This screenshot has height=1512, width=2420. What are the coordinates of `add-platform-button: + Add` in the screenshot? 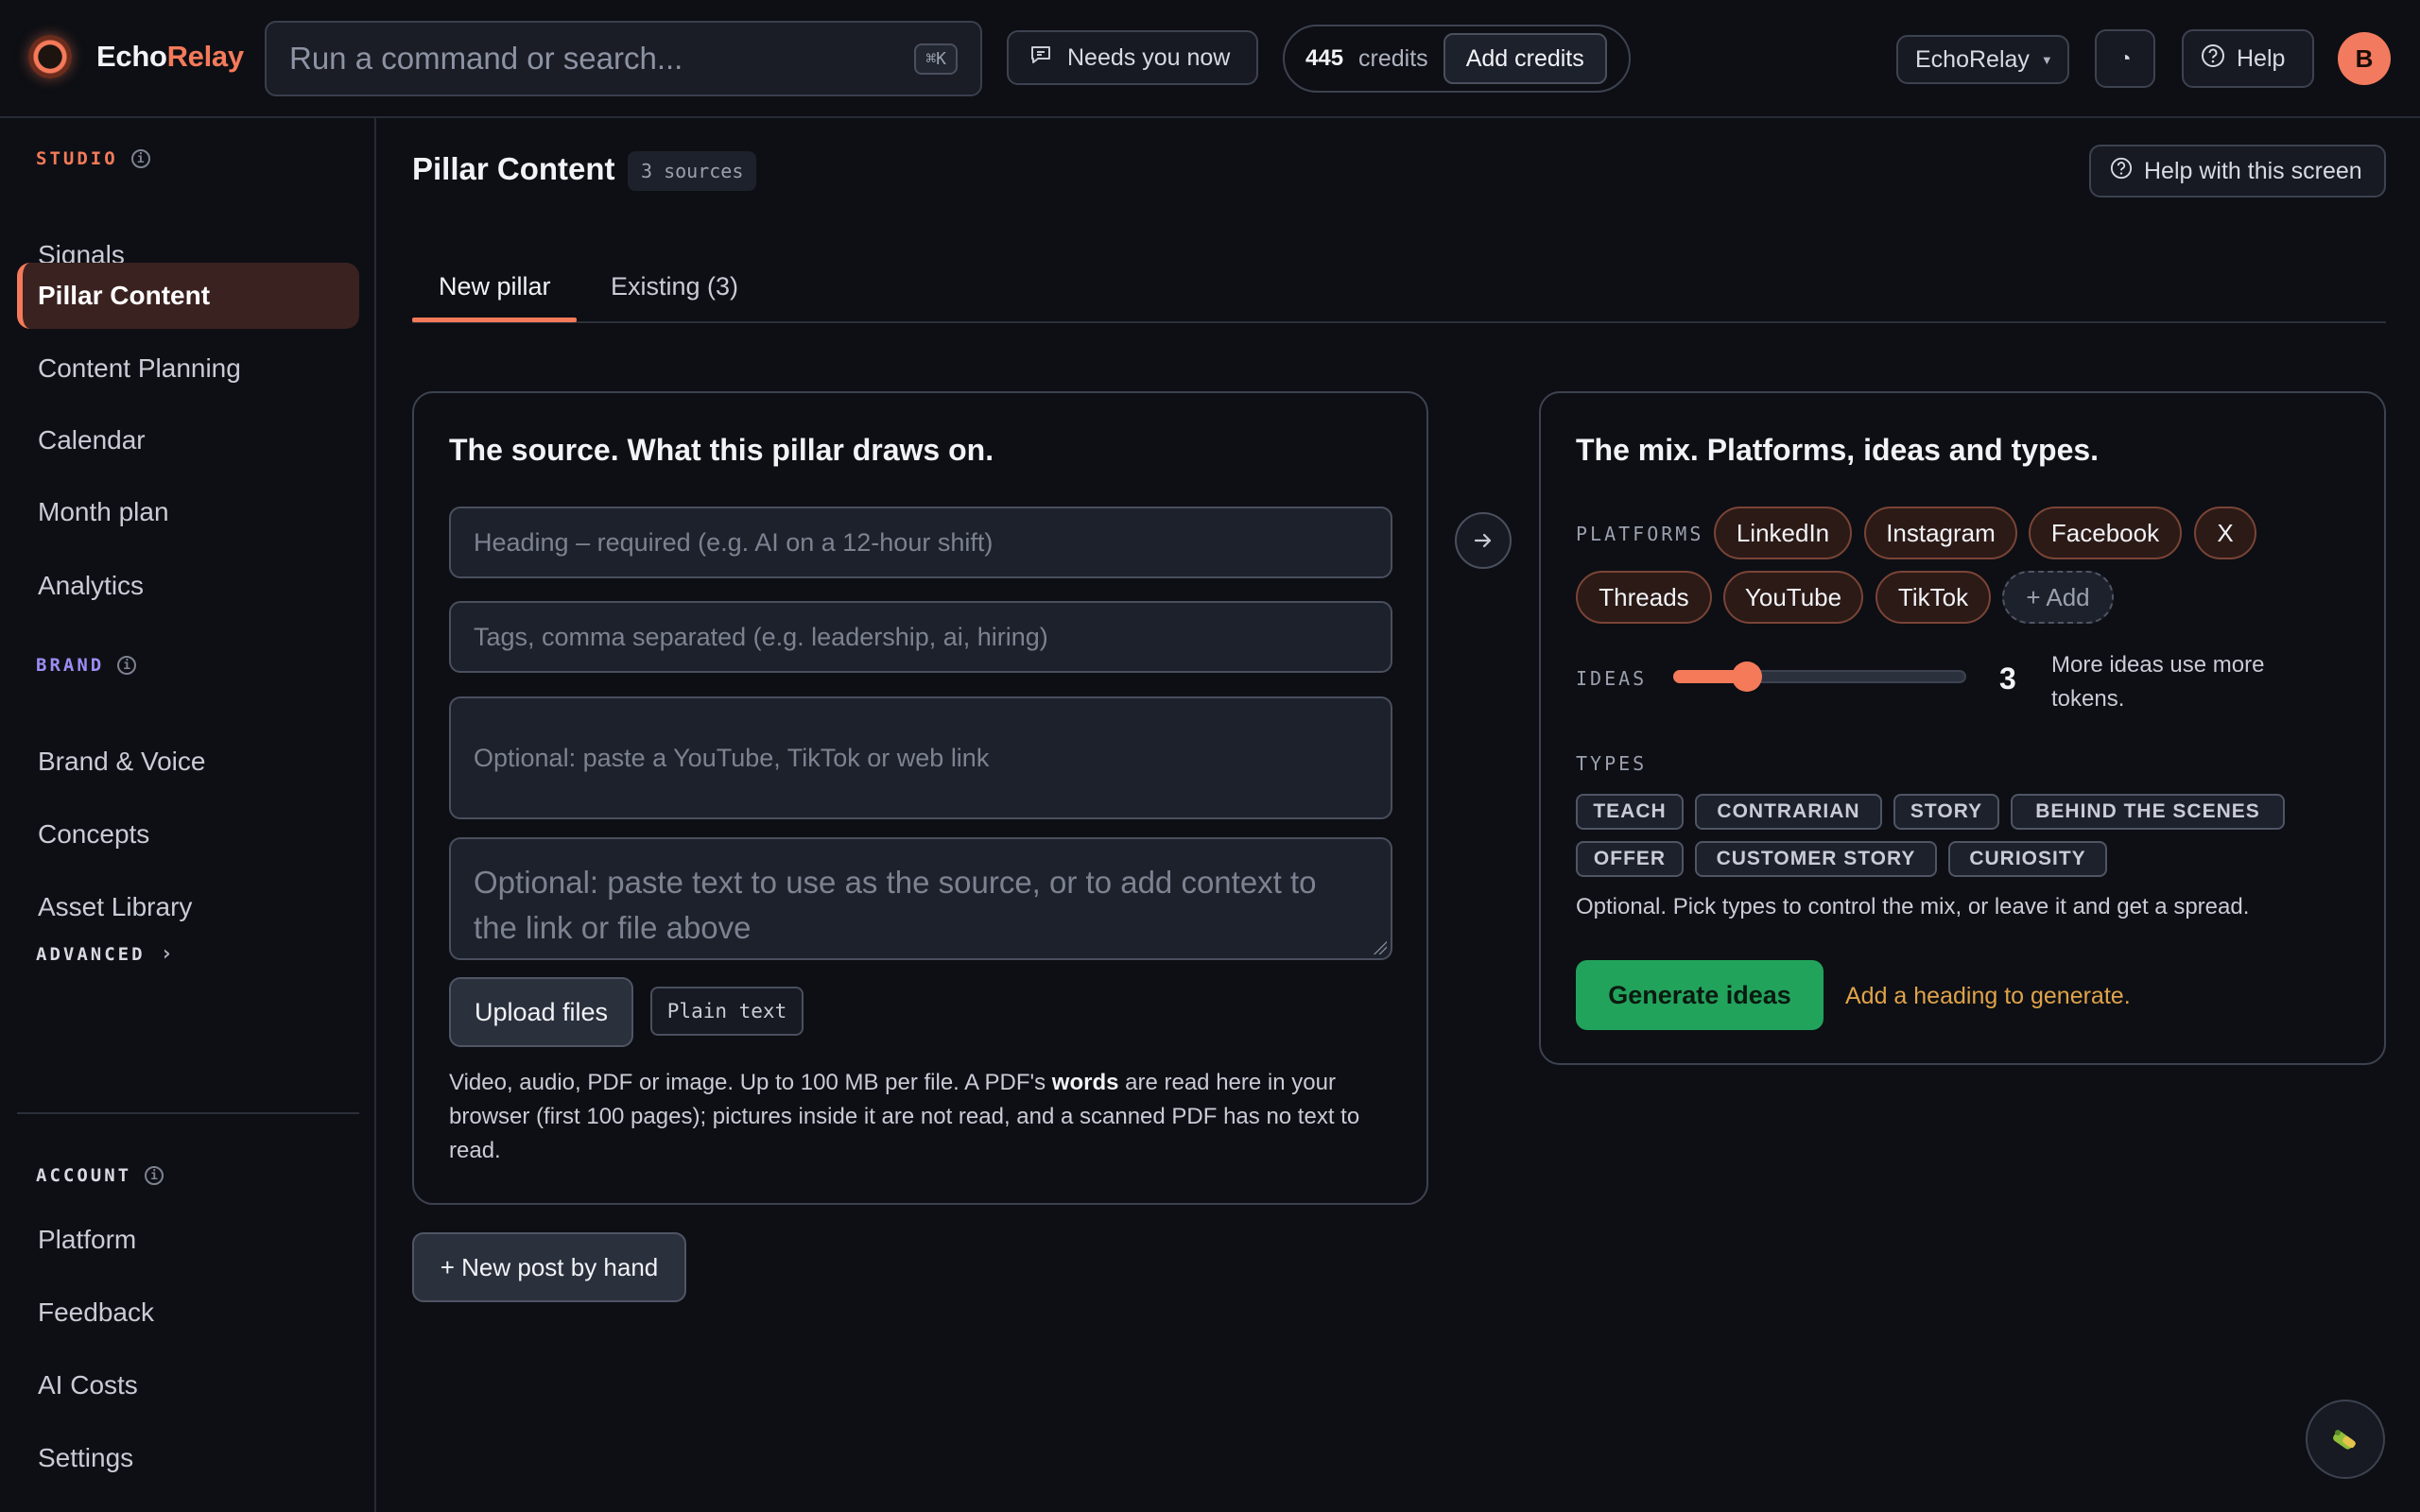 It's located at (2058, 597).